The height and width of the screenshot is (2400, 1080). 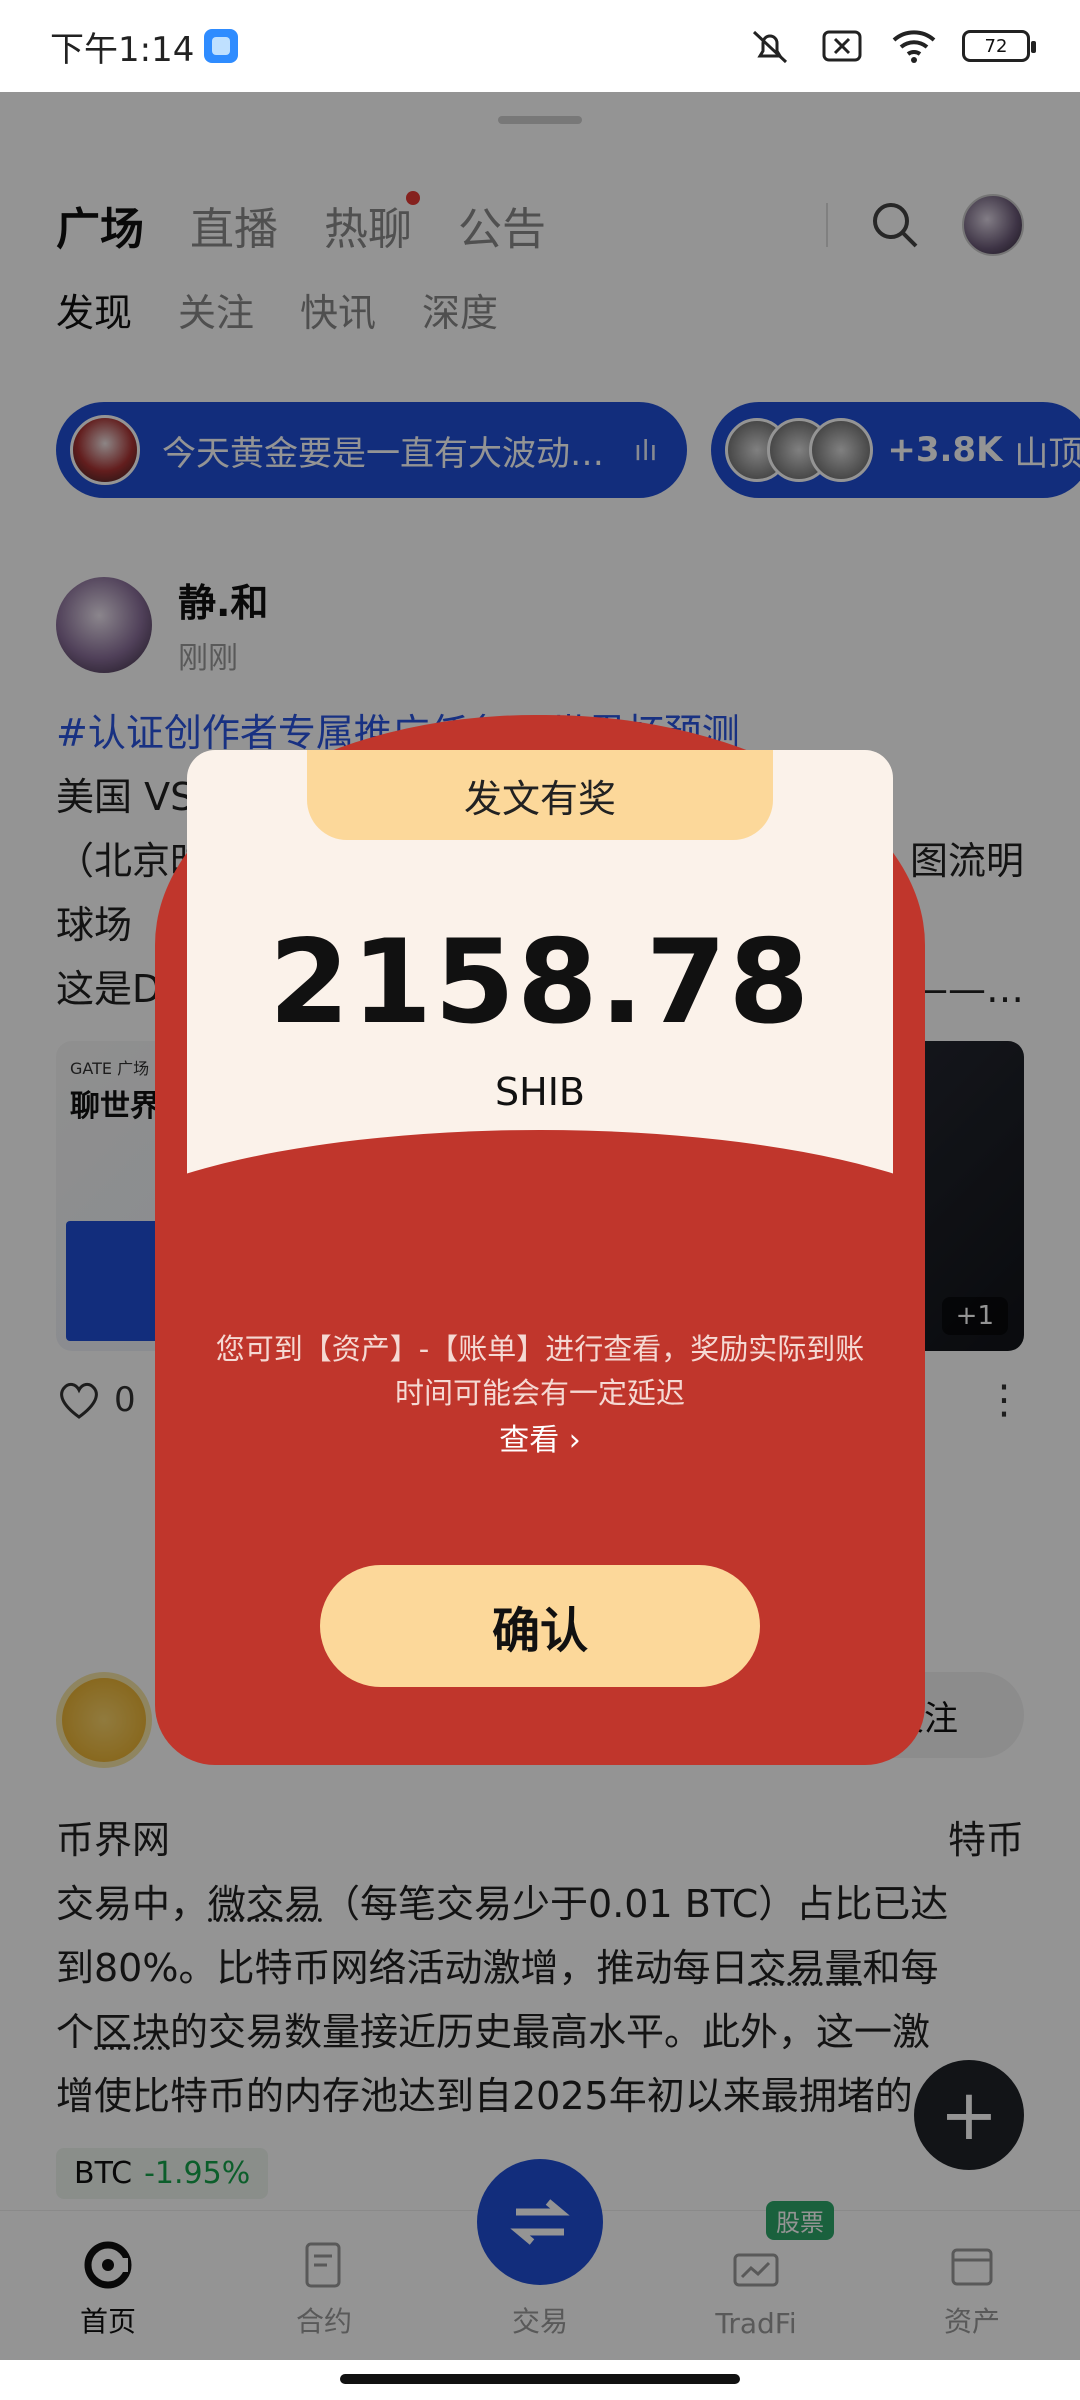 I want to click on mute-icon, so click(x=770, y=47).